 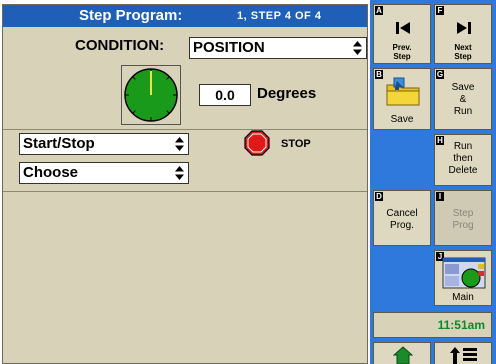 I want to click on save-run-label-2: &, so click(x=463, y=99).